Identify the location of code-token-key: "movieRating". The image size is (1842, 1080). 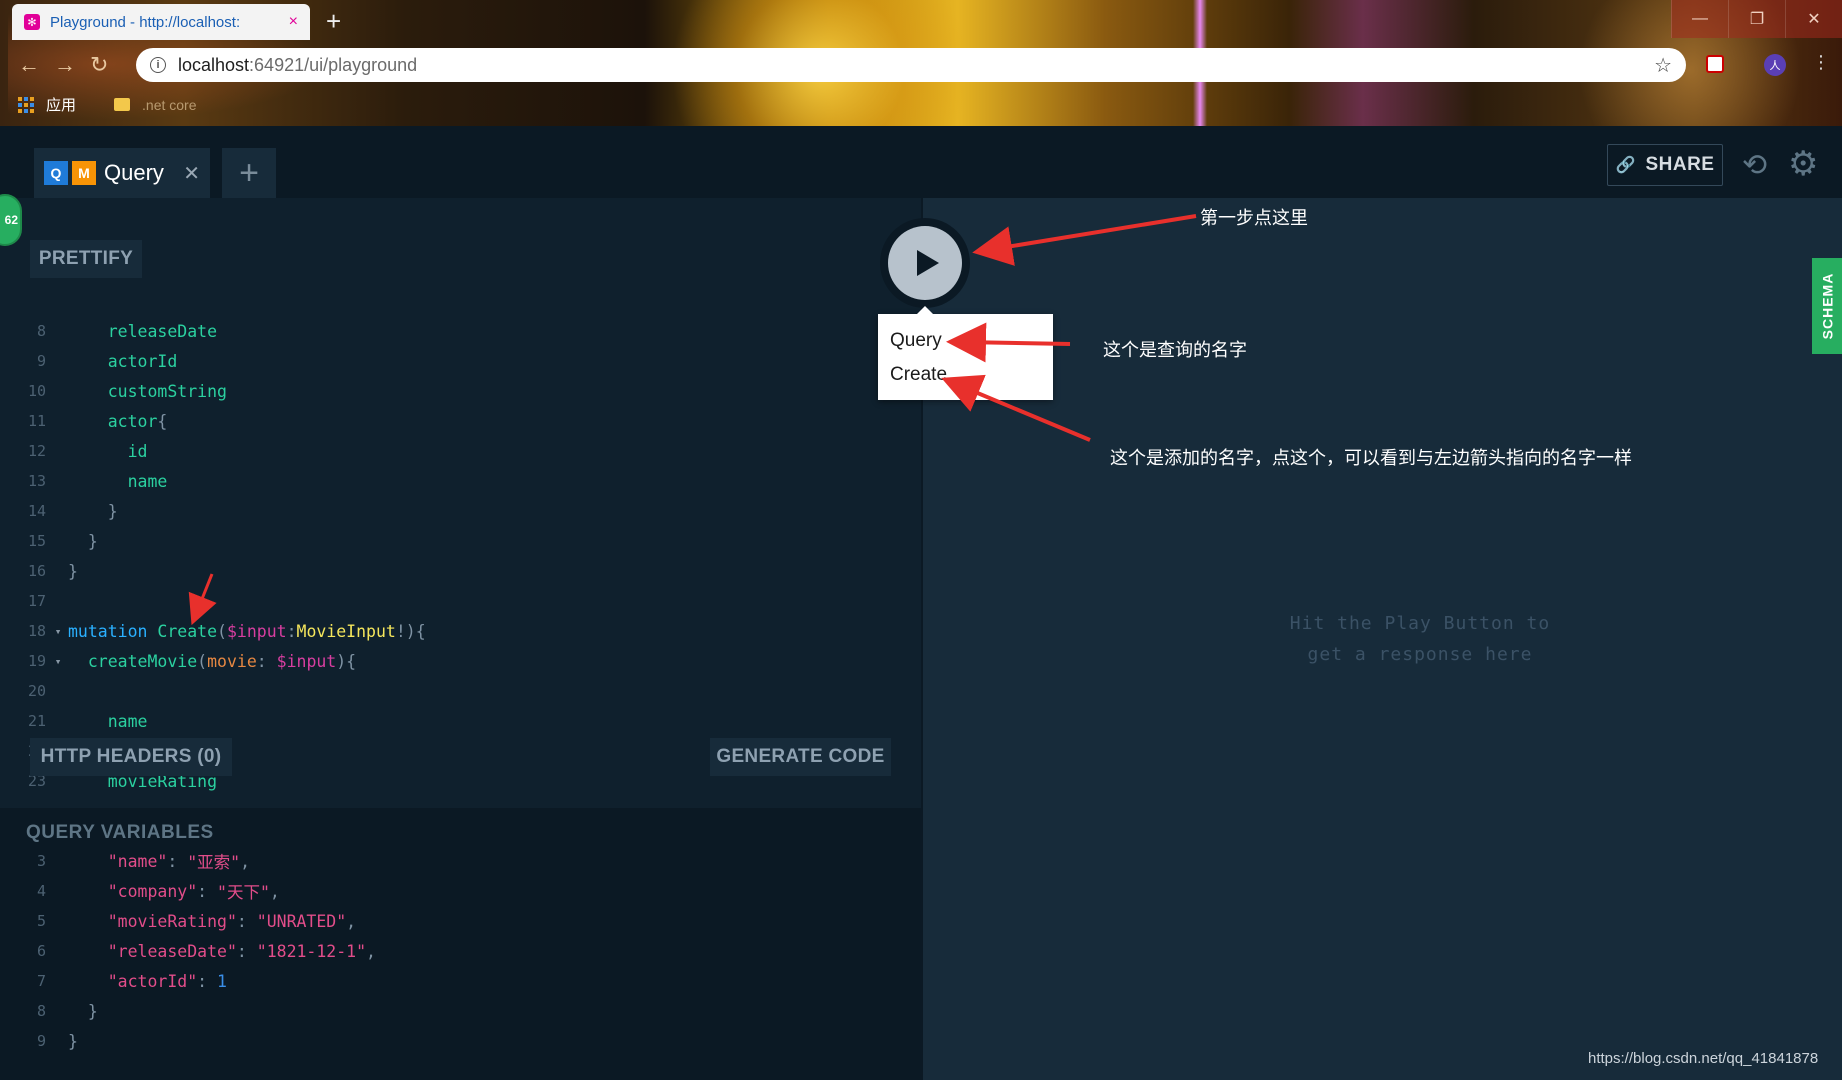
(172, 921).